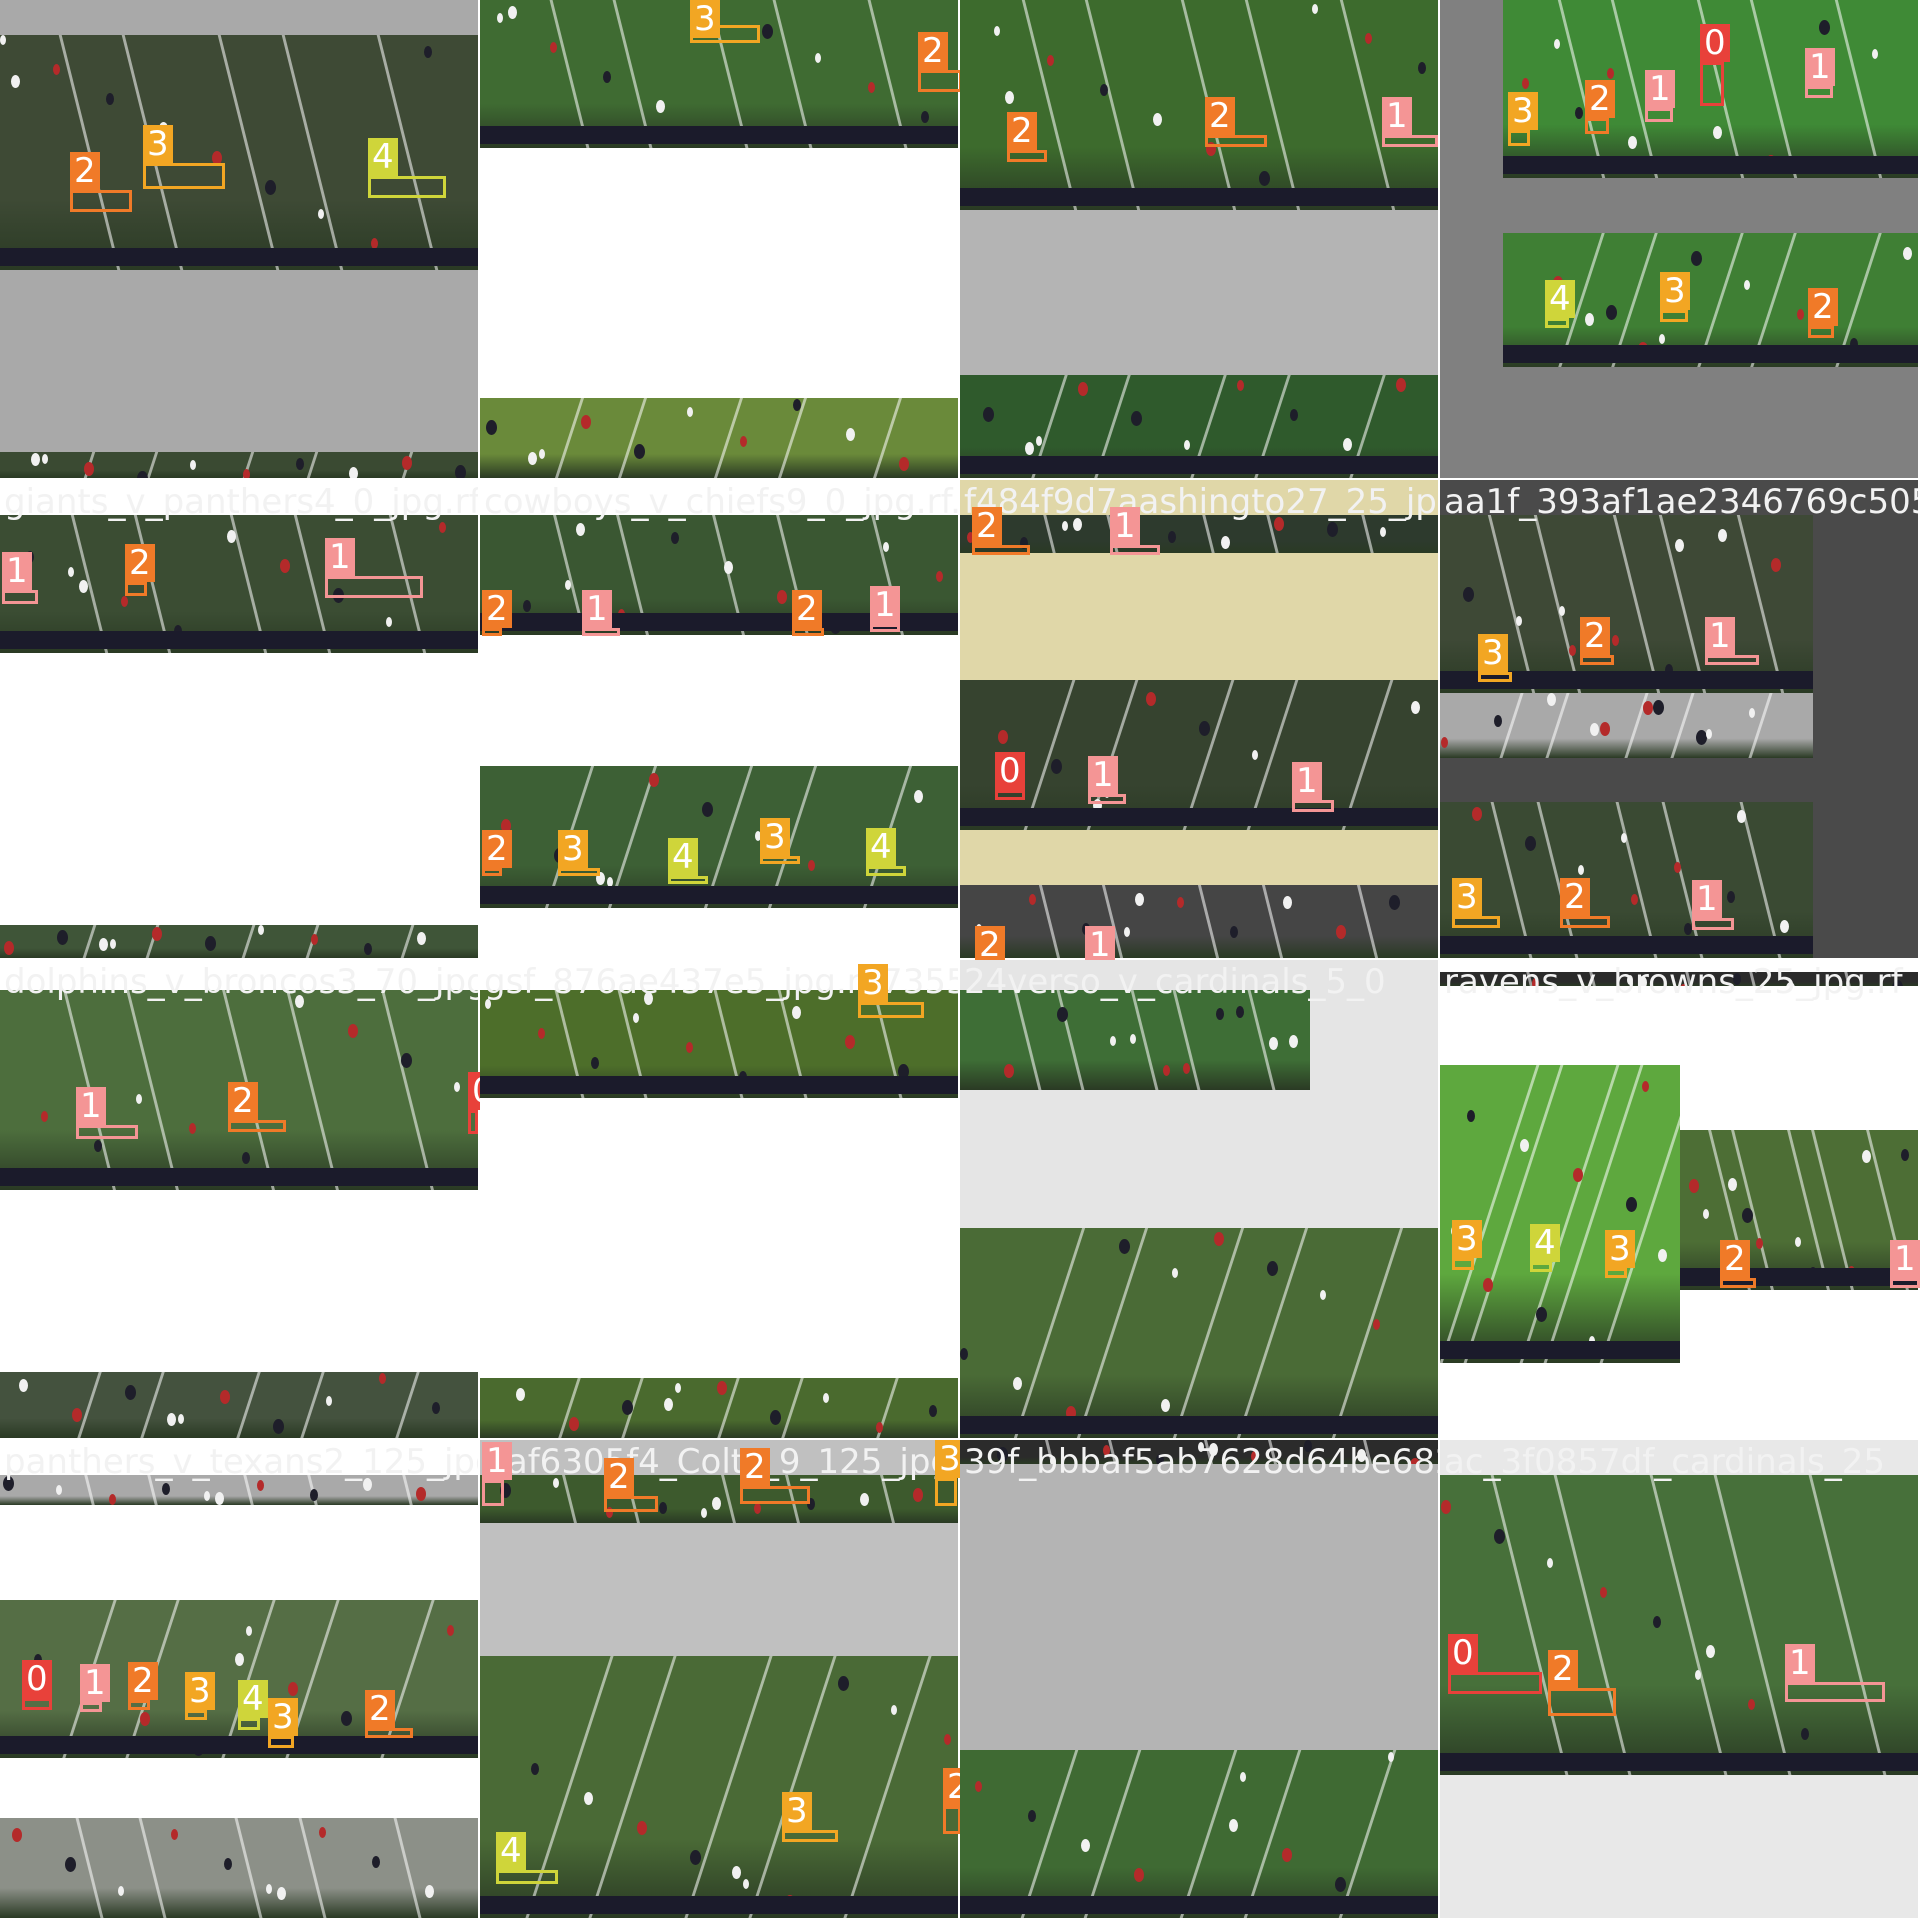 This screenshot has width=1920, height=1920. I want to click on field-photo, so click(1626, 725).